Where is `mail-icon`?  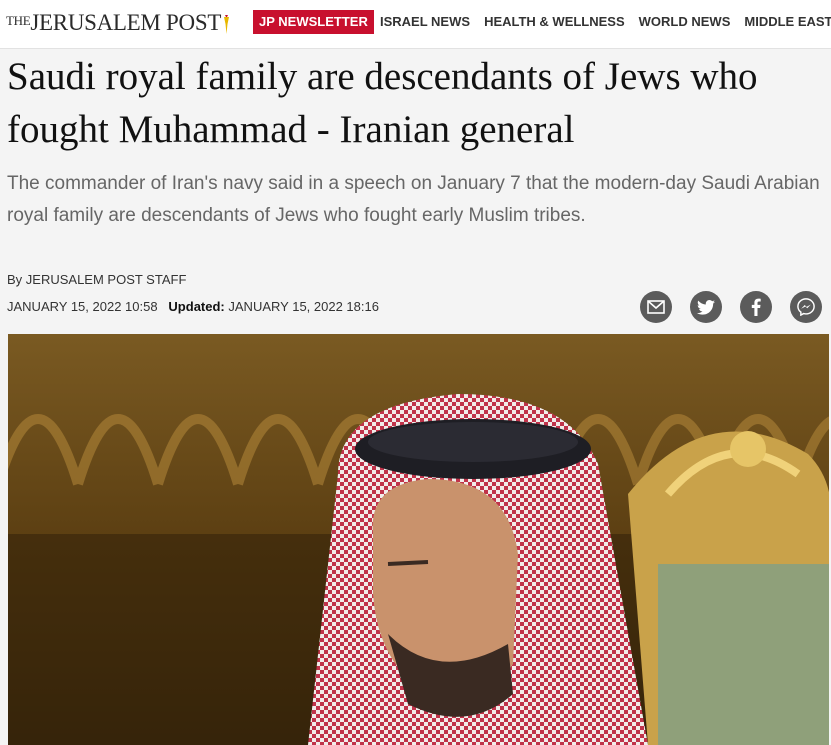
mail-icon is located at coordinates (656, 307).